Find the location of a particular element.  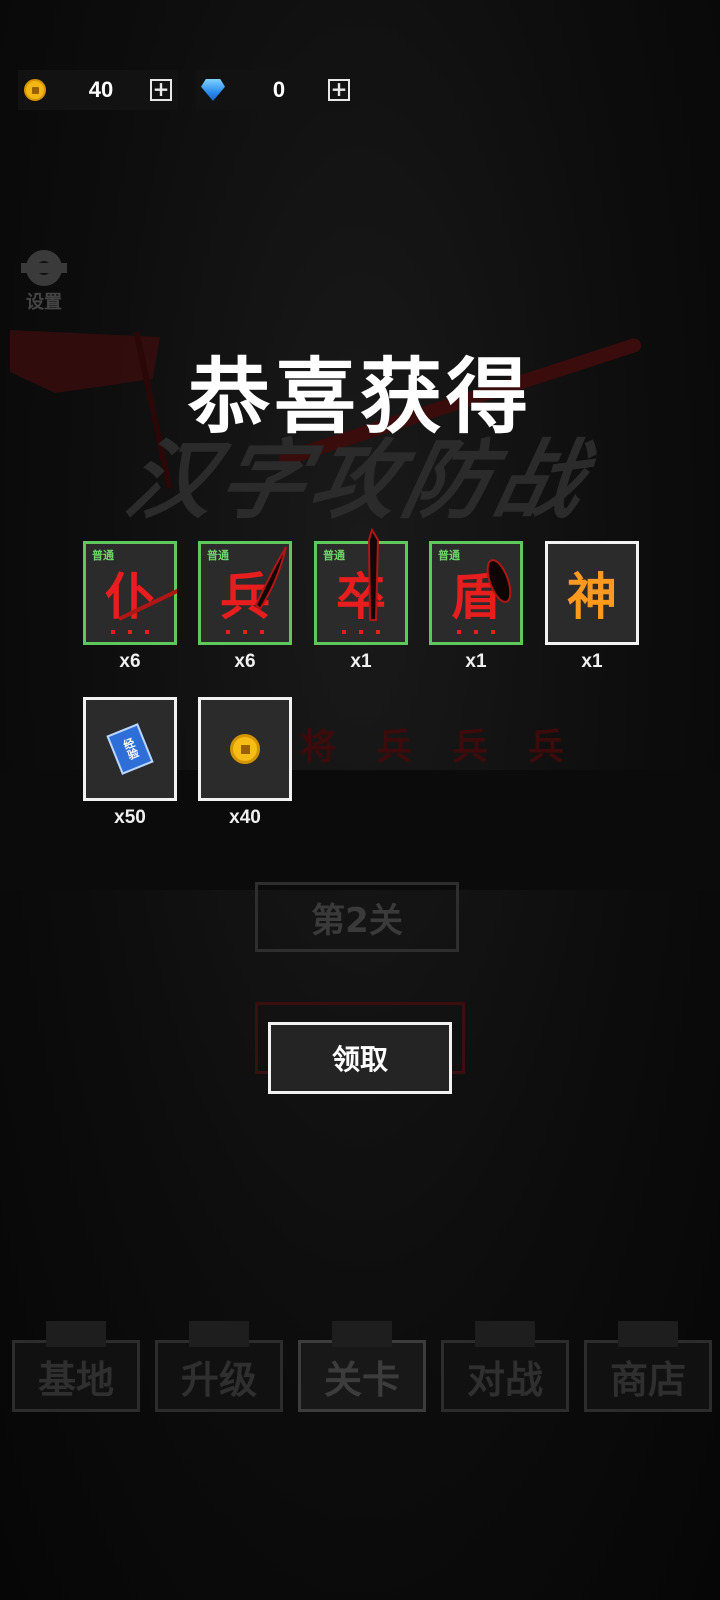

nav-label: 关卡 is located at coordinates (361, 1379).